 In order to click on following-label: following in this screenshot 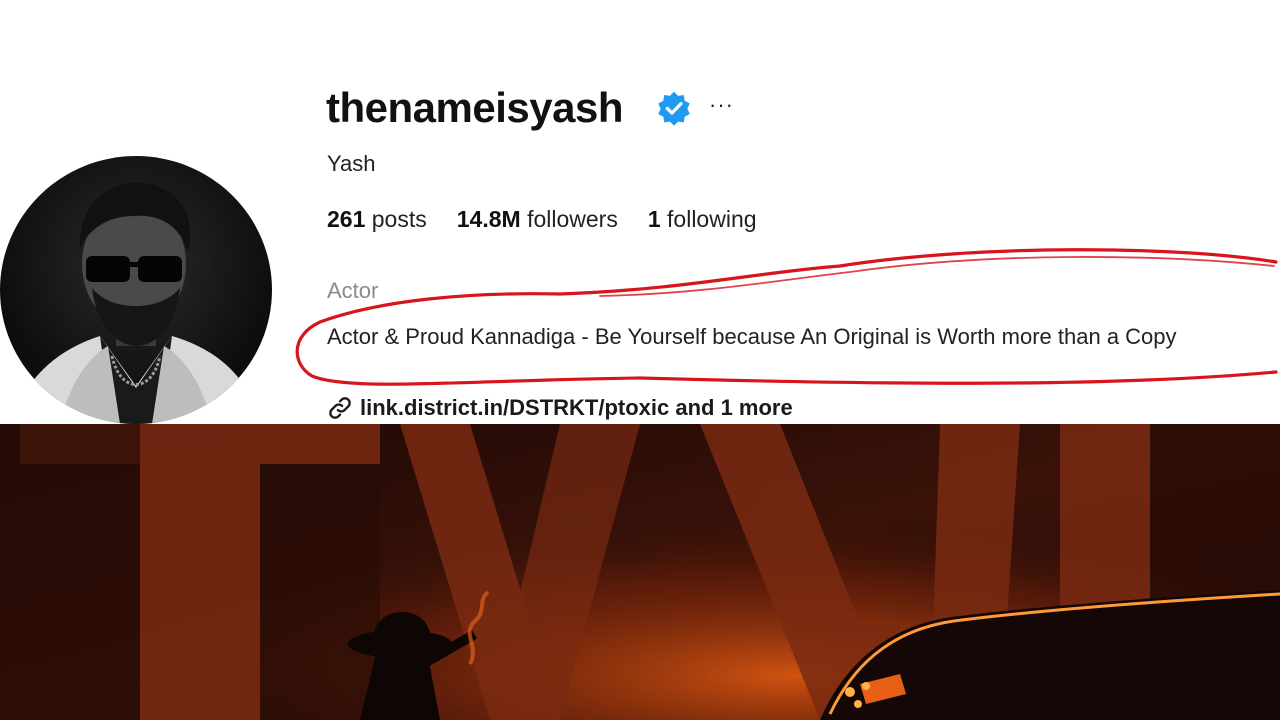, I will do `click(712, 219)`.